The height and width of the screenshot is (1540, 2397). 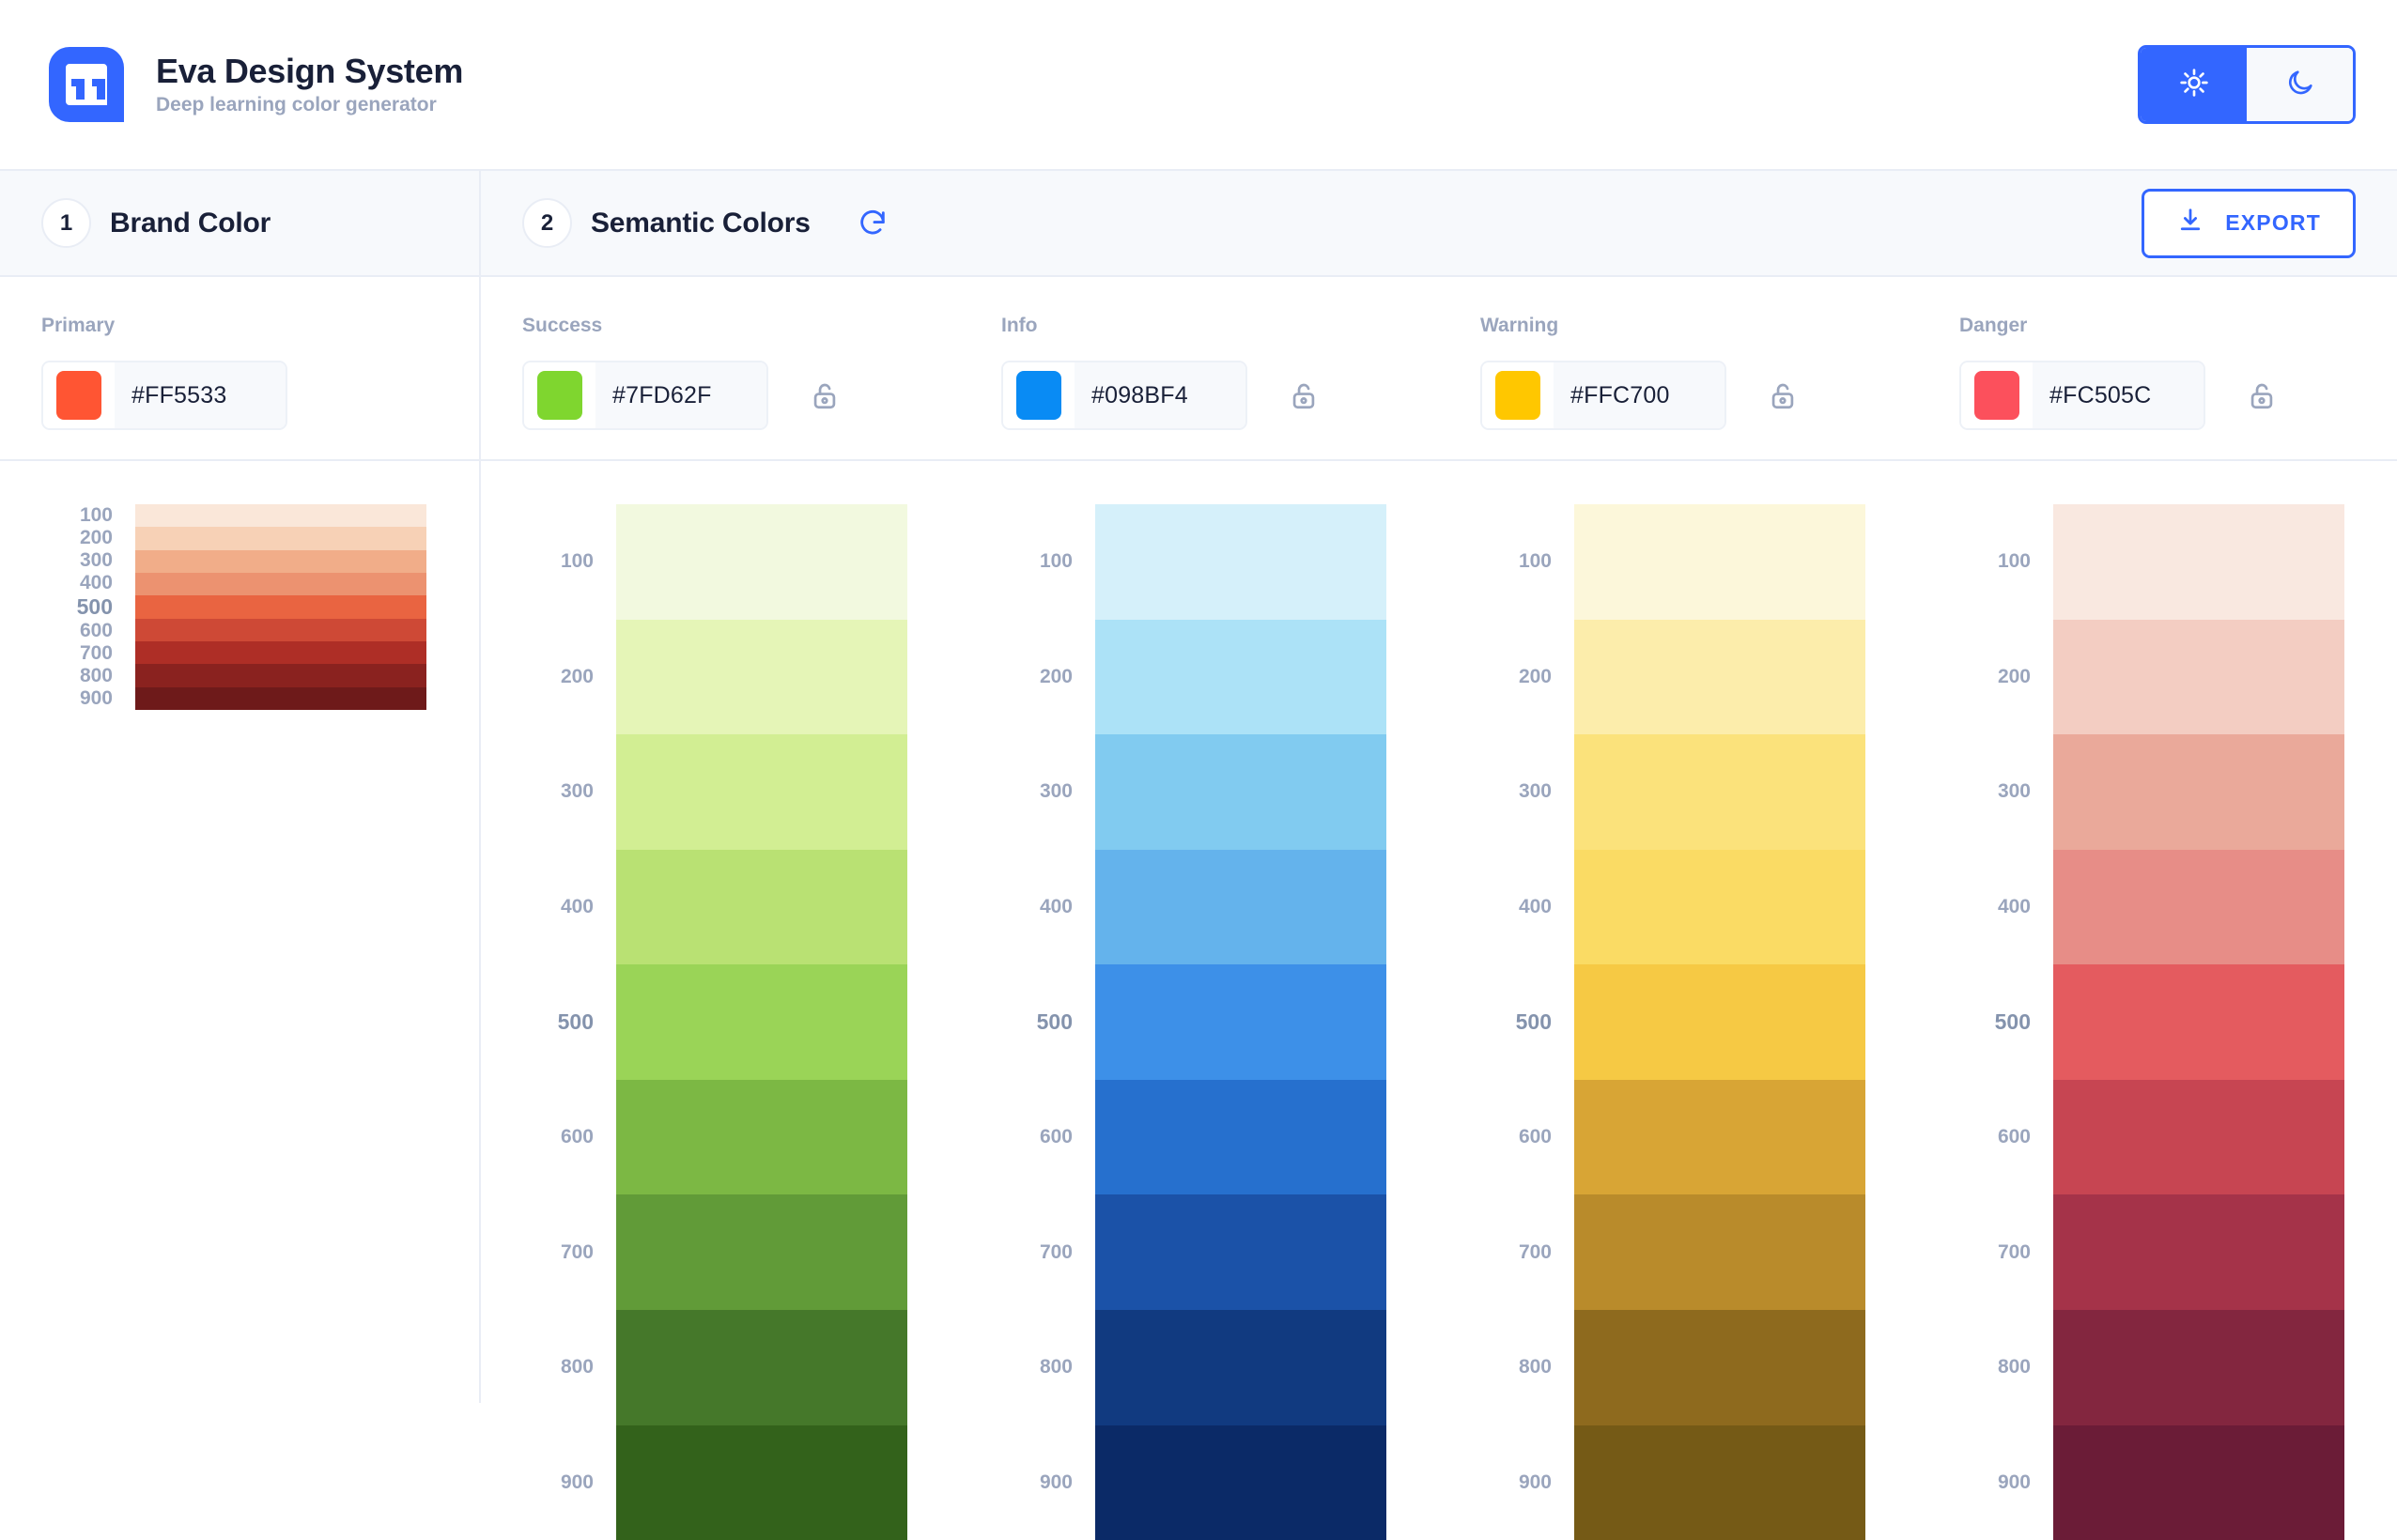 I want to click on color-swatch, so click(x=1038, y=395).